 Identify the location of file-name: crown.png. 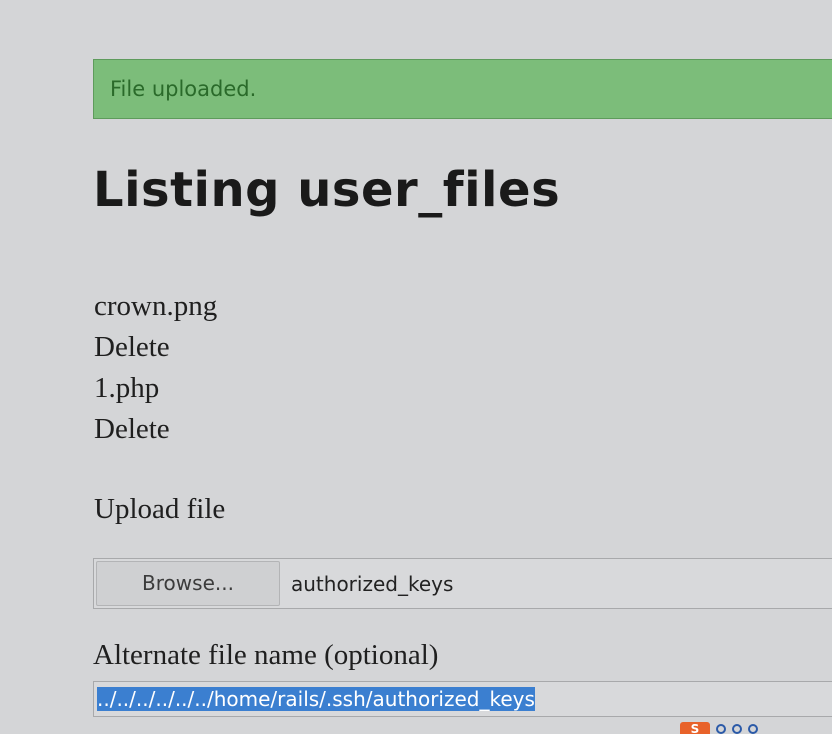
(156, 306).